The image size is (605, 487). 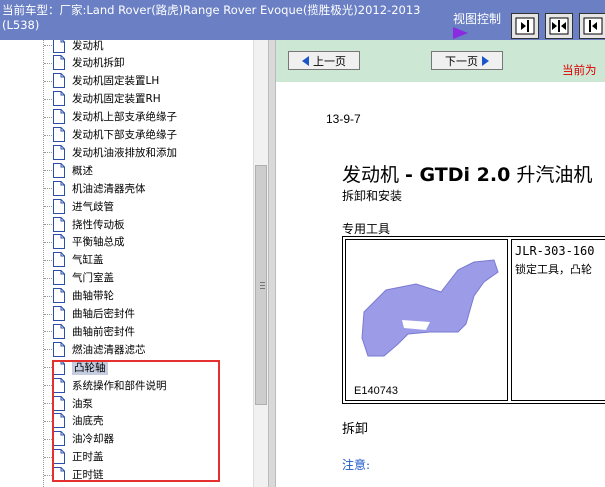 I want to click on tree-guide-line, so click(x=43, y=263).